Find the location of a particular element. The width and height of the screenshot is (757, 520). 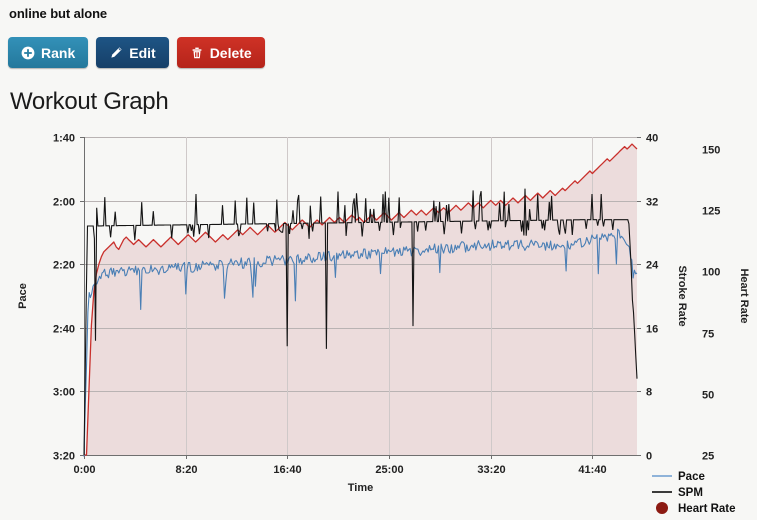

page-title: online but alone is located at coordinates (58, 13).